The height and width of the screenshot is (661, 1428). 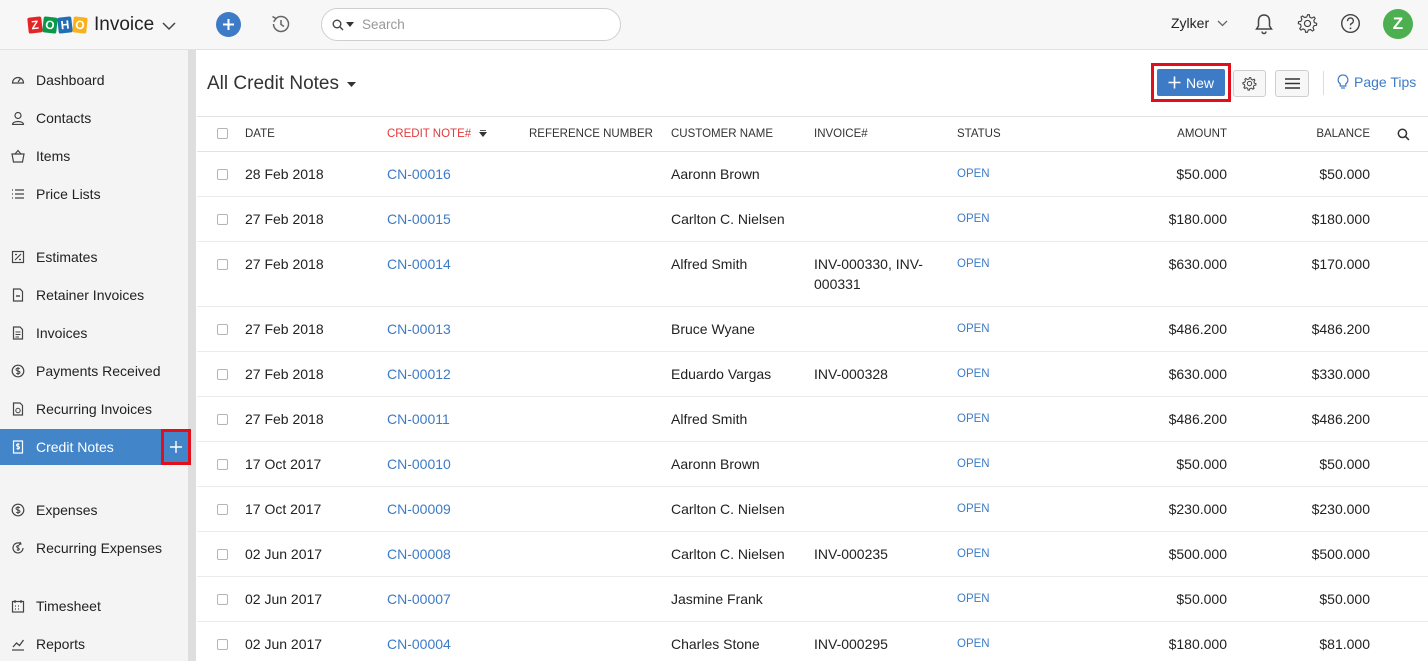 I want to click on sidebar-item-label: Invoices, so click(x=62, y=333).